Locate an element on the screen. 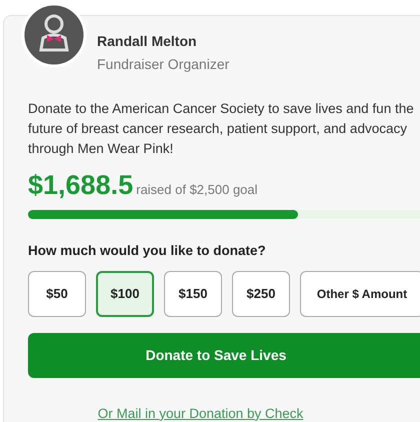 The height and width of the screenshot is (422, 420). amount-button: $250 is located at coordinates (261, 293).